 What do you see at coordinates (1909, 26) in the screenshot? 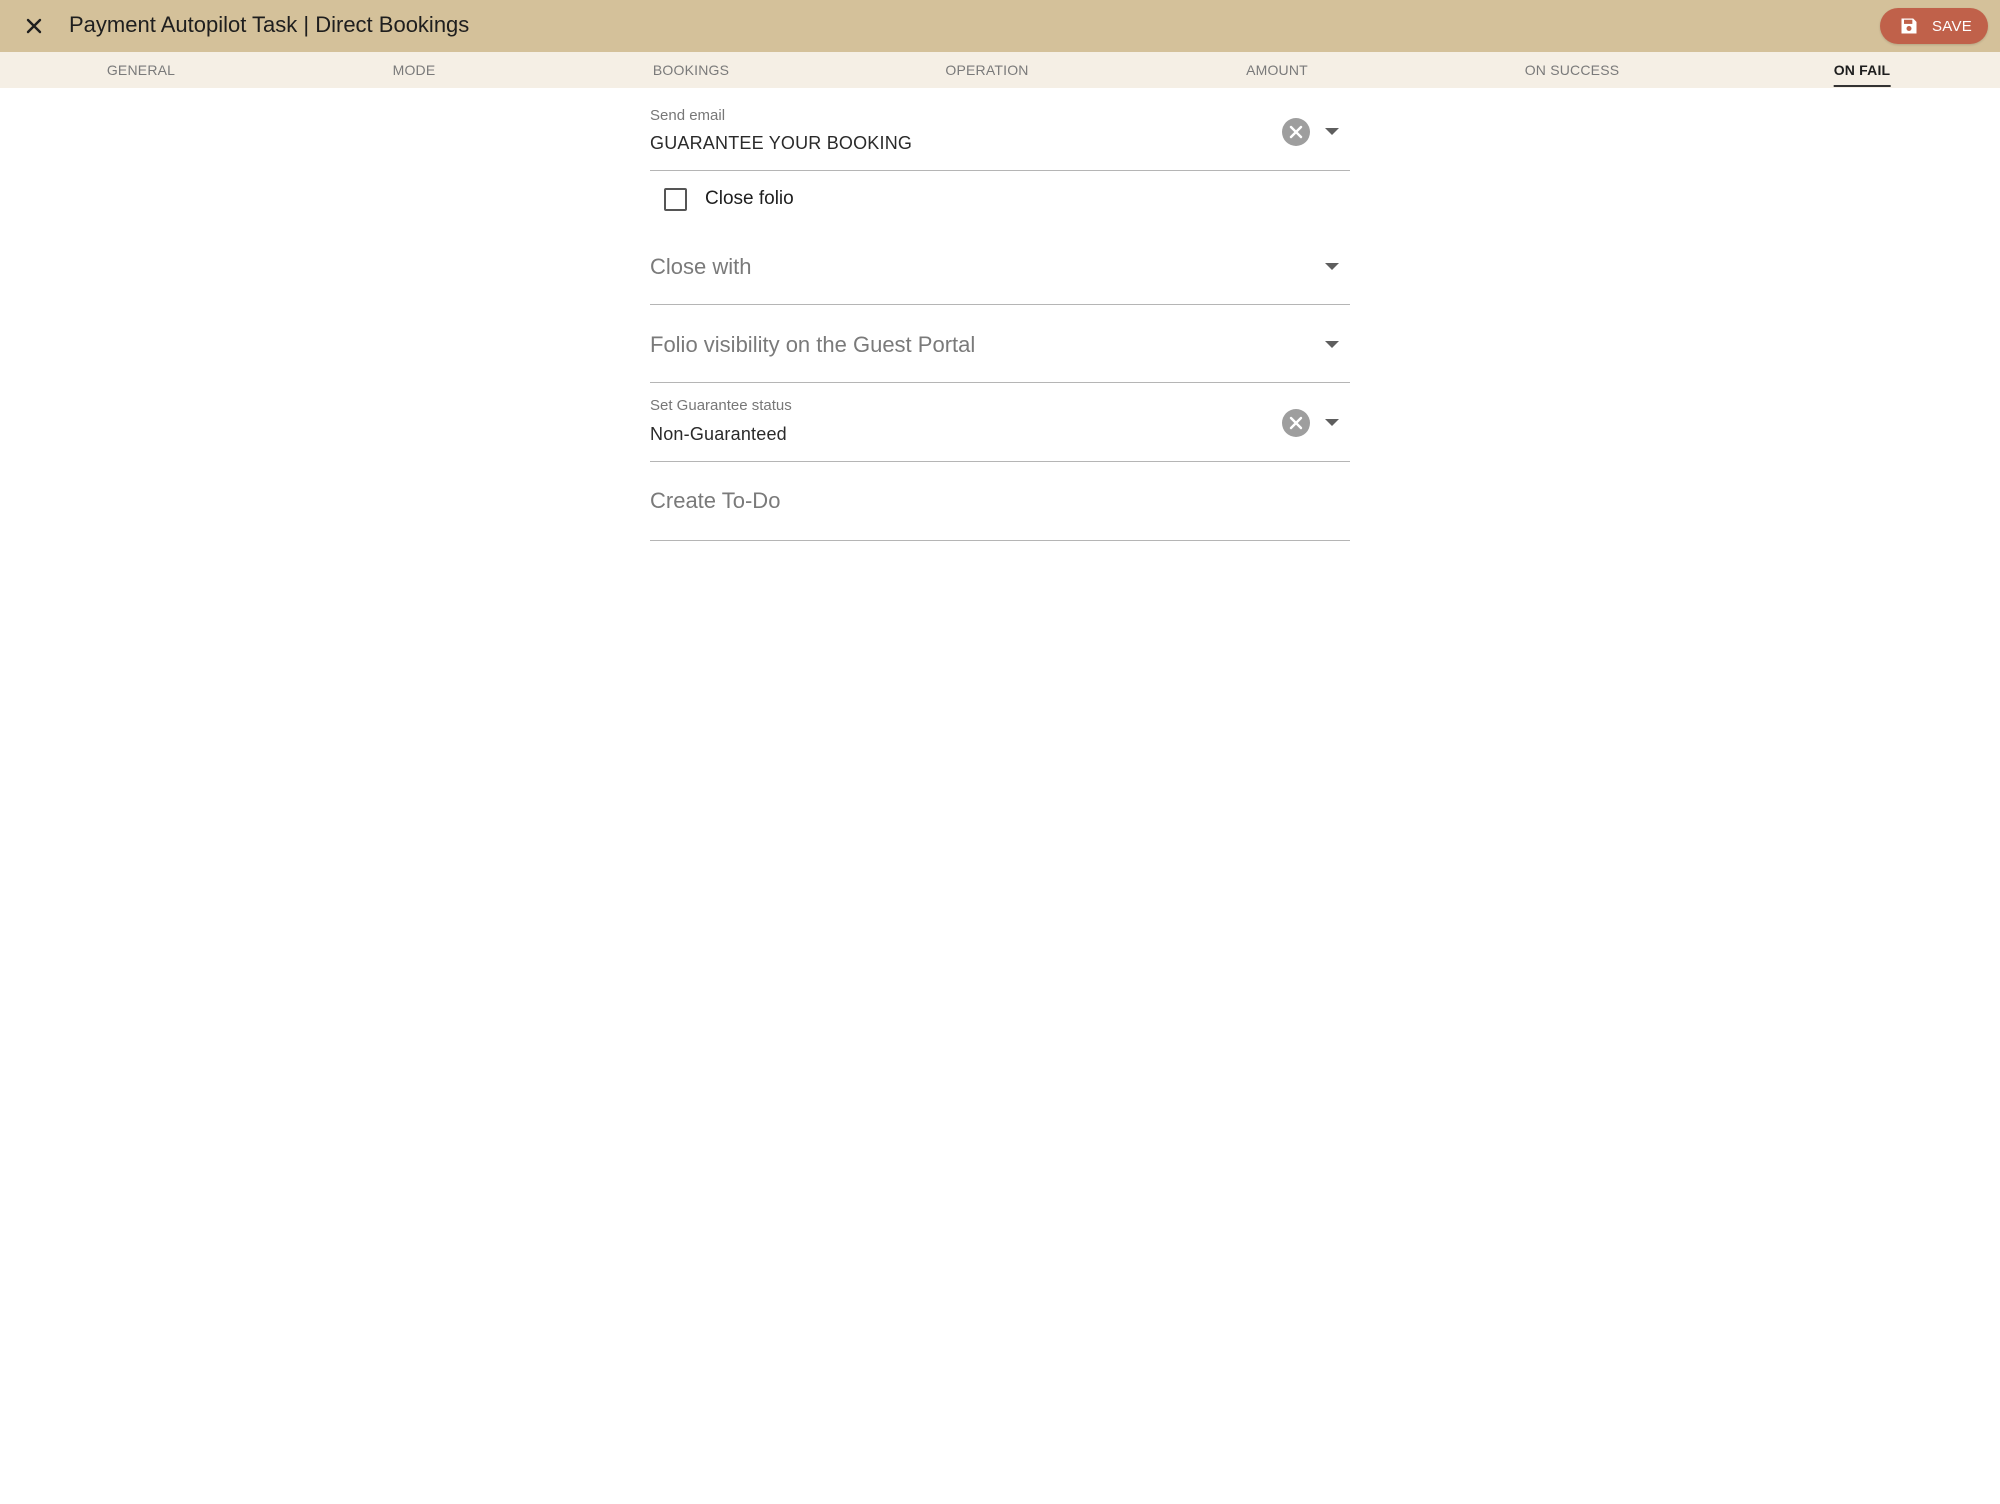
I see `floppy-disk-icon` at bounding box center [1909, 26].